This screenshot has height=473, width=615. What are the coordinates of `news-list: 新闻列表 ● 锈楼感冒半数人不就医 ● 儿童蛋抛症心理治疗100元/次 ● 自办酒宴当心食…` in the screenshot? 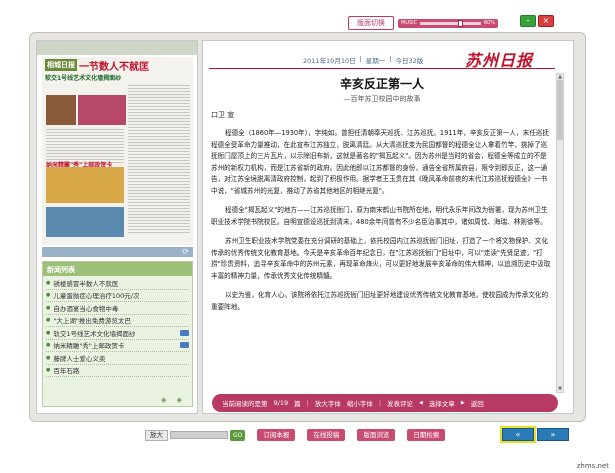 It's located at (117, 334).